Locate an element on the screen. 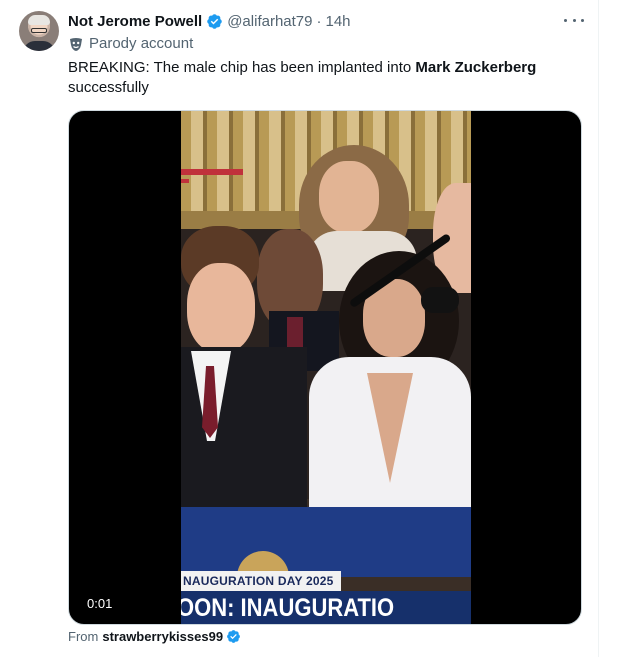 Image resolution: width=622 pixels, height=657 pixels. chyron-main: OON: INAUGURATIO is located at coordinates (326, 607).